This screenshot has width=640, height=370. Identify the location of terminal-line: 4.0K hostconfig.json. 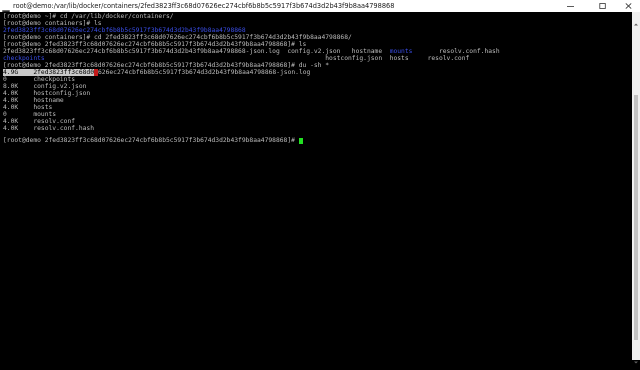
(47, 93).